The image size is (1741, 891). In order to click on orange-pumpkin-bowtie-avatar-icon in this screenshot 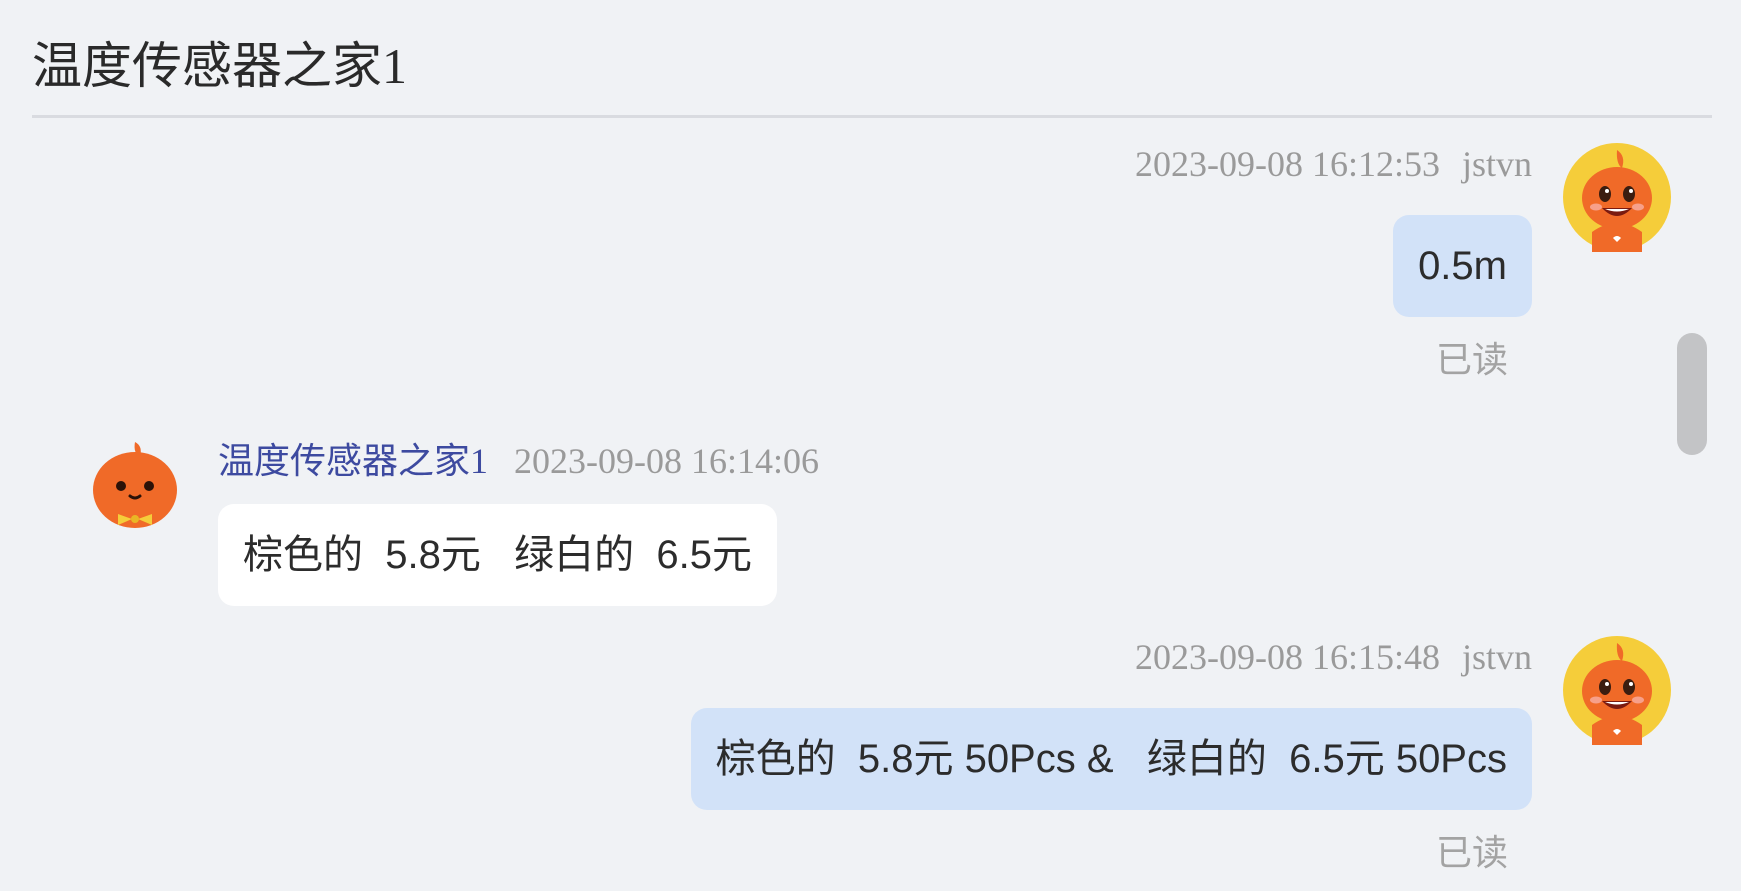, I will do `click(135, 485)`.